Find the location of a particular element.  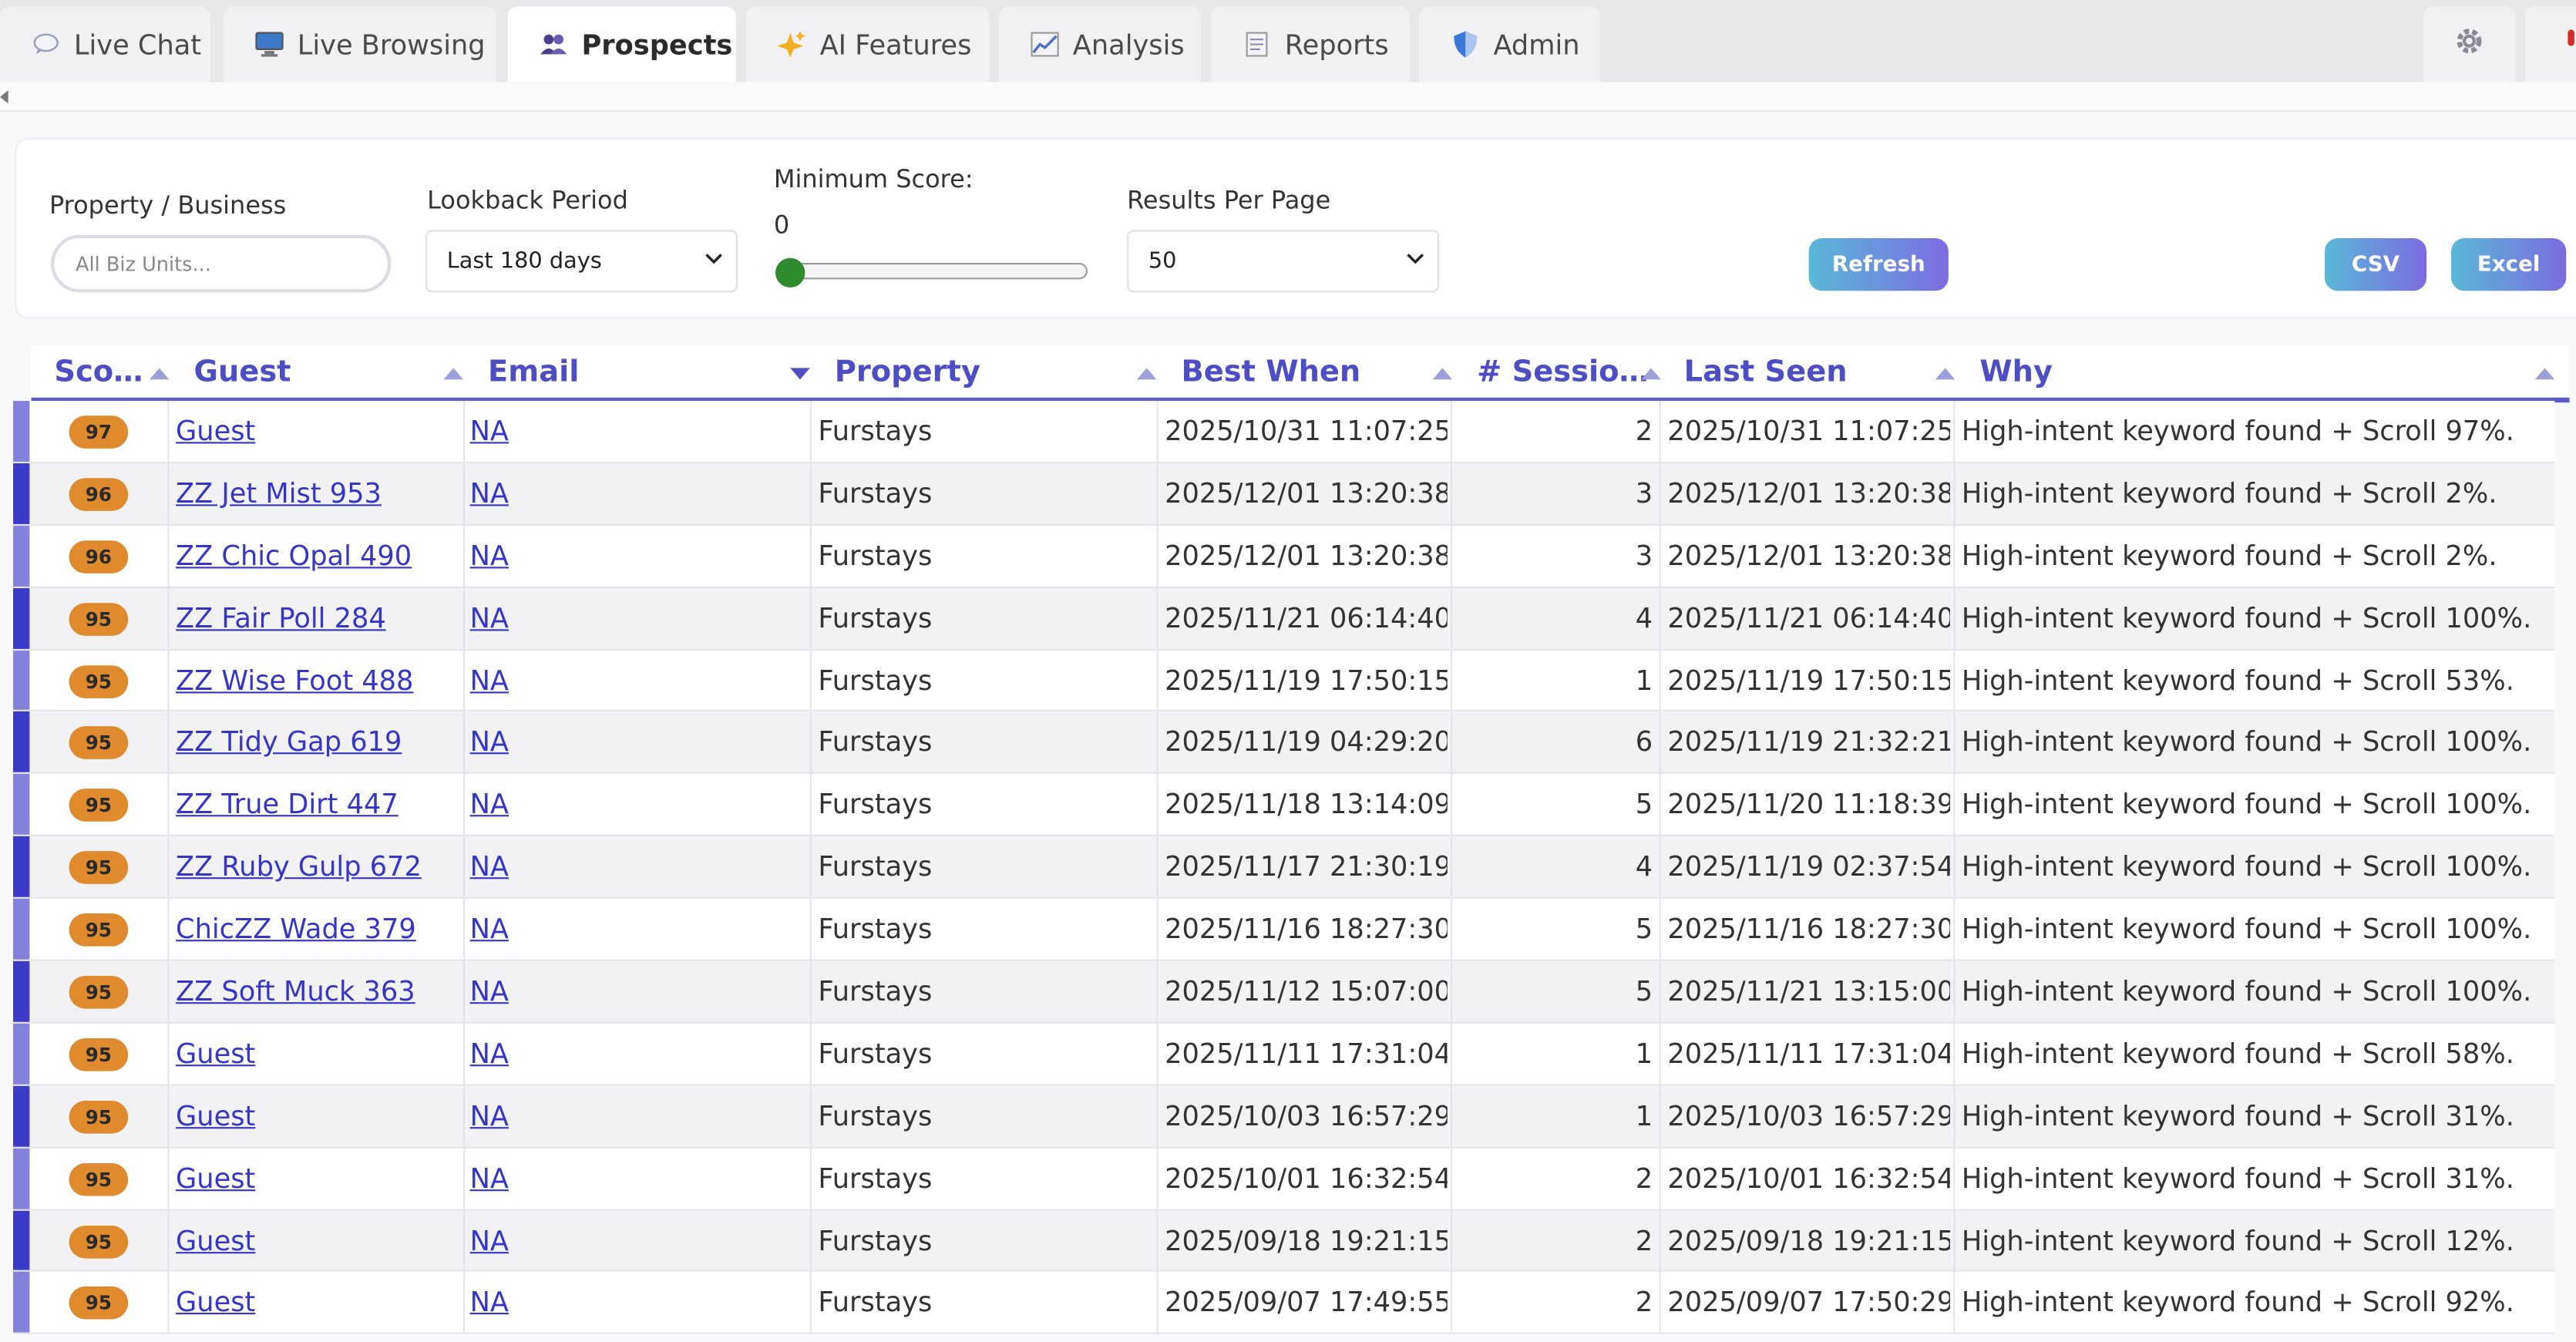

collapse-strip is located at coordinates (1288, 97).